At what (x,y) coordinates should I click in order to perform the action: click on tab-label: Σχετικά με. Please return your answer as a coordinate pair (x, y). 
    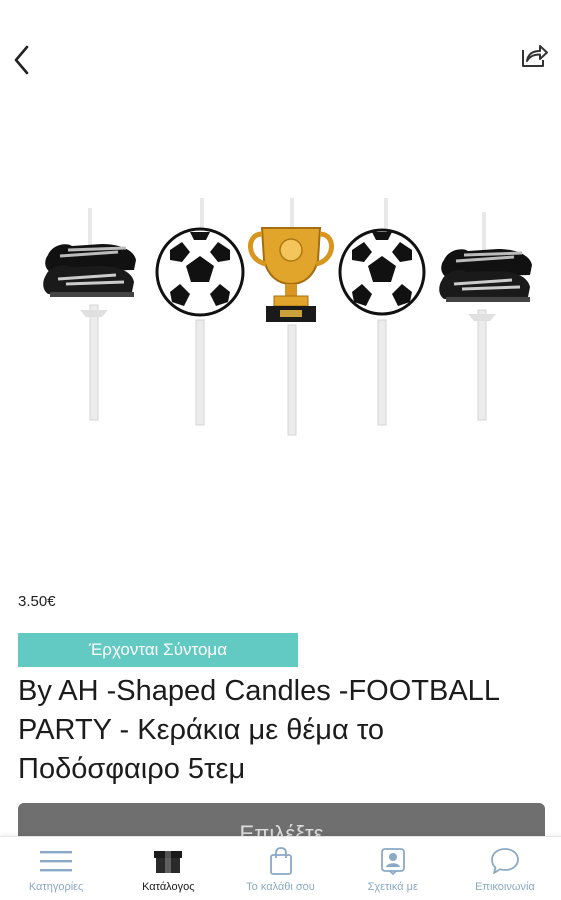
    Looking at the image, I should click on (392, 887).